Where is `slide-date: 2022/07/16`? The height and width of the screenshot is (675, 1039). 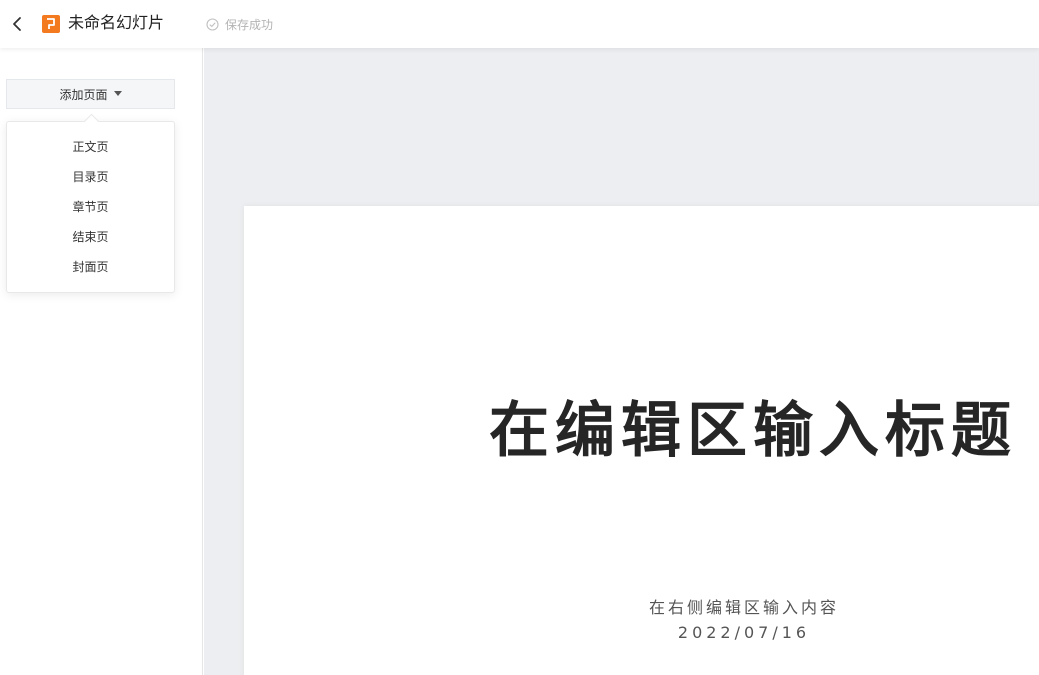 slide-date: 2022/07/16 is located at coordinates (744, 632).